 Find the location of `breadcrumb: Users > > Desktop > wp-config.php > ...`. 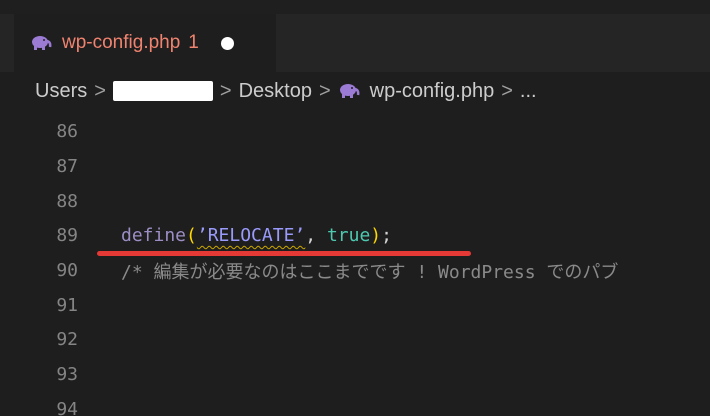

breadcrumb: Users > > Desktop > wp-config.php > ... is located at coordinates (355, 91).